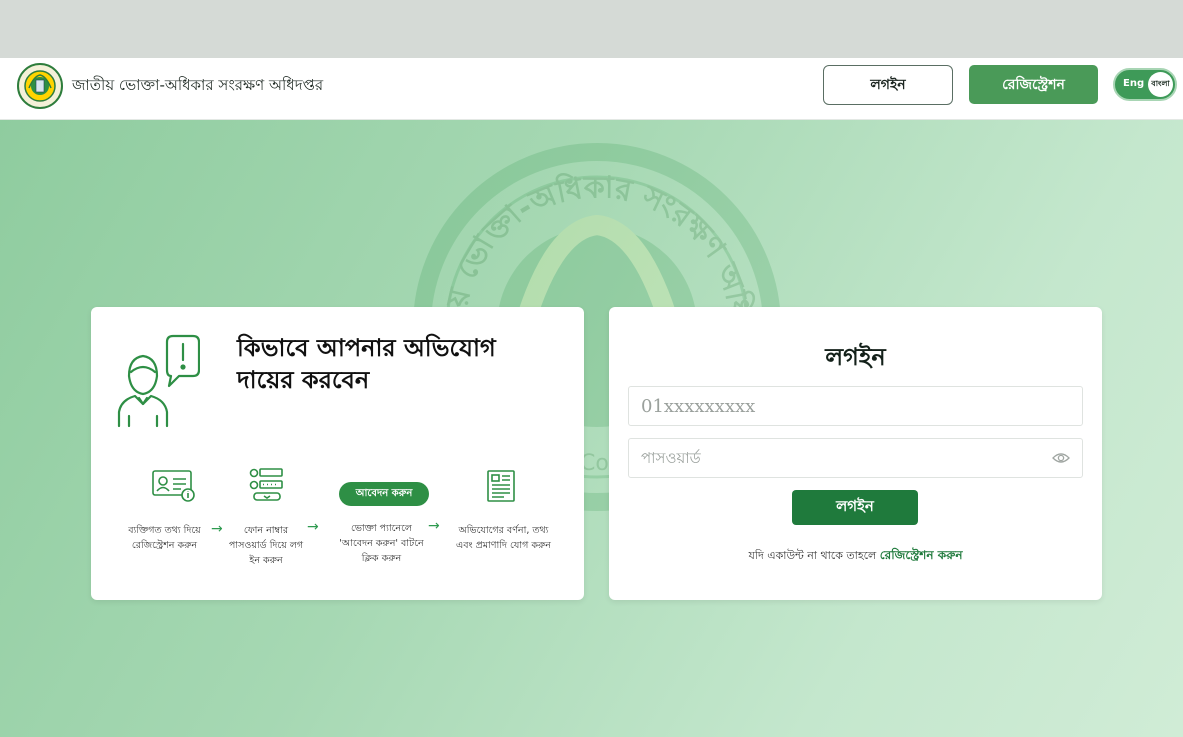 The width and height of the screenshot is (1183, 737). I want to click on lang-eng-label: Eng, so click(1134, 83).